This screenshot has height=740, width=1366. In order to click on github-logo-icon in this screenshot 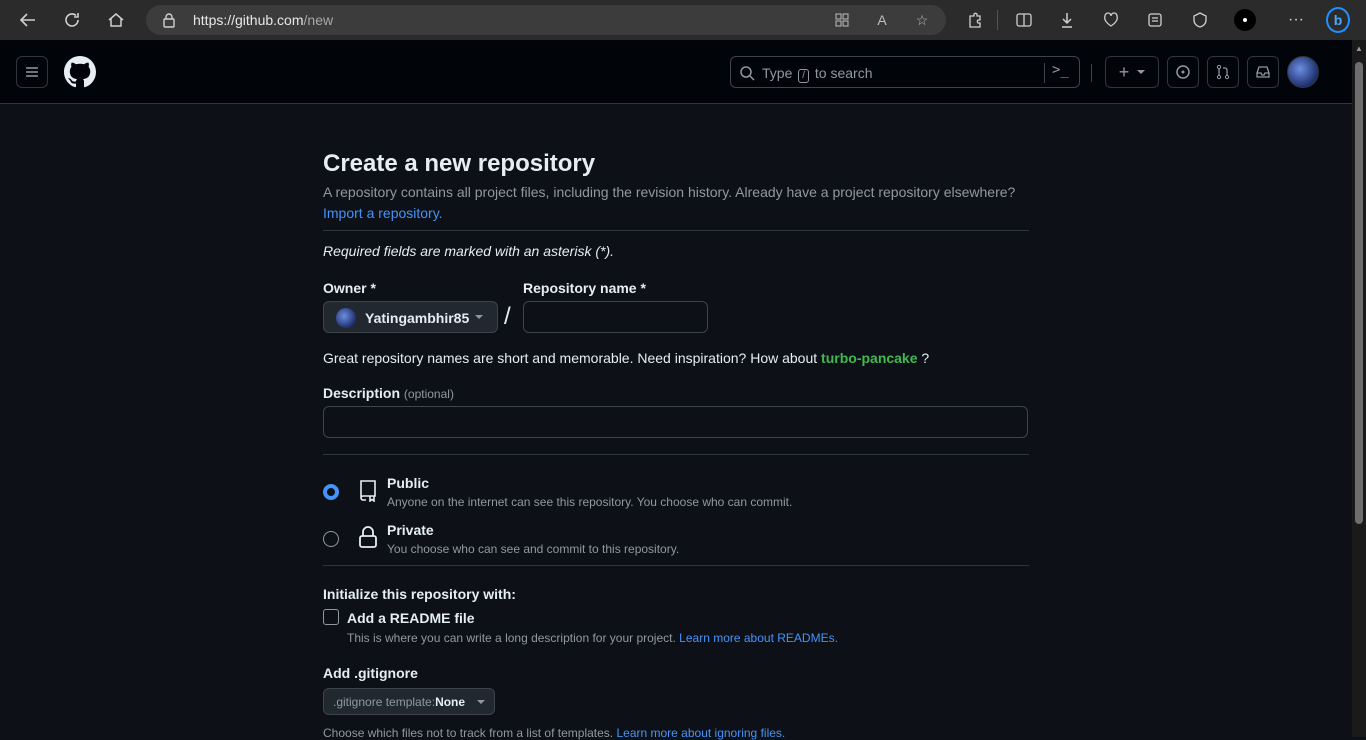, I will do `click(80, 72)`.